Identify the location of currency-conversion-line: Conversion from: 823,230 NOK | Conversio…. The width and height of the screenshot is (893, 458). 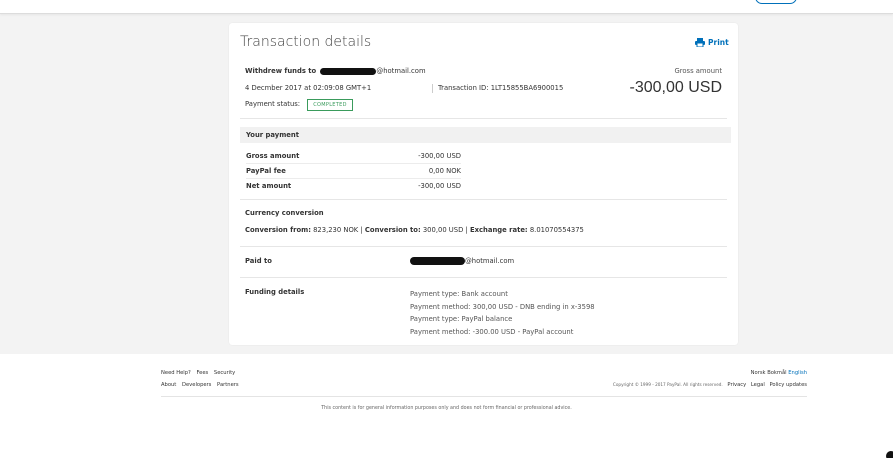
(414, 230).